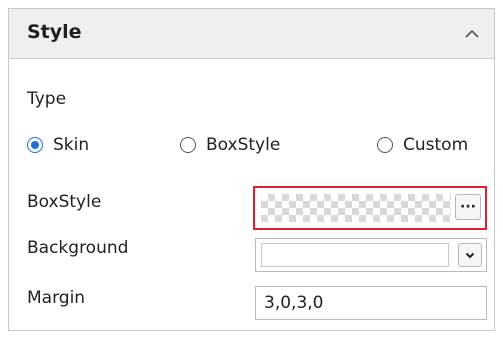 The width and height of the screenshot is (503, 339). What do you see at coordinates (56, 298) in the screenshot?
I see `margin-label: Margin` at bounding box center [56, 298].